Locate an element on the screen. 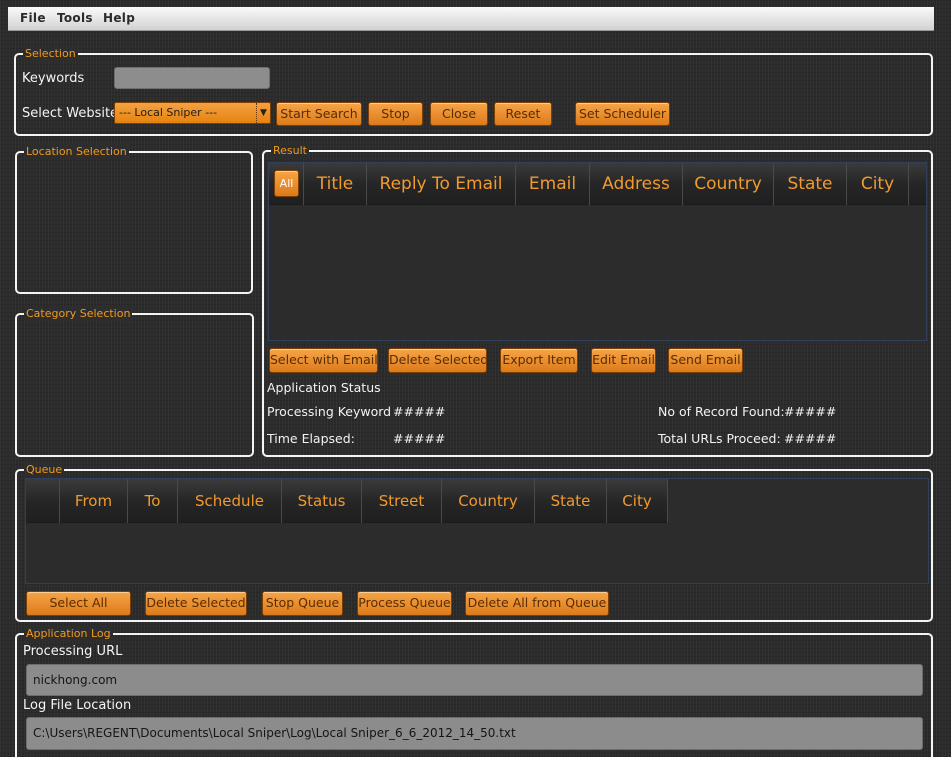  column-header-address: Address is located at coordinates (636, 184).